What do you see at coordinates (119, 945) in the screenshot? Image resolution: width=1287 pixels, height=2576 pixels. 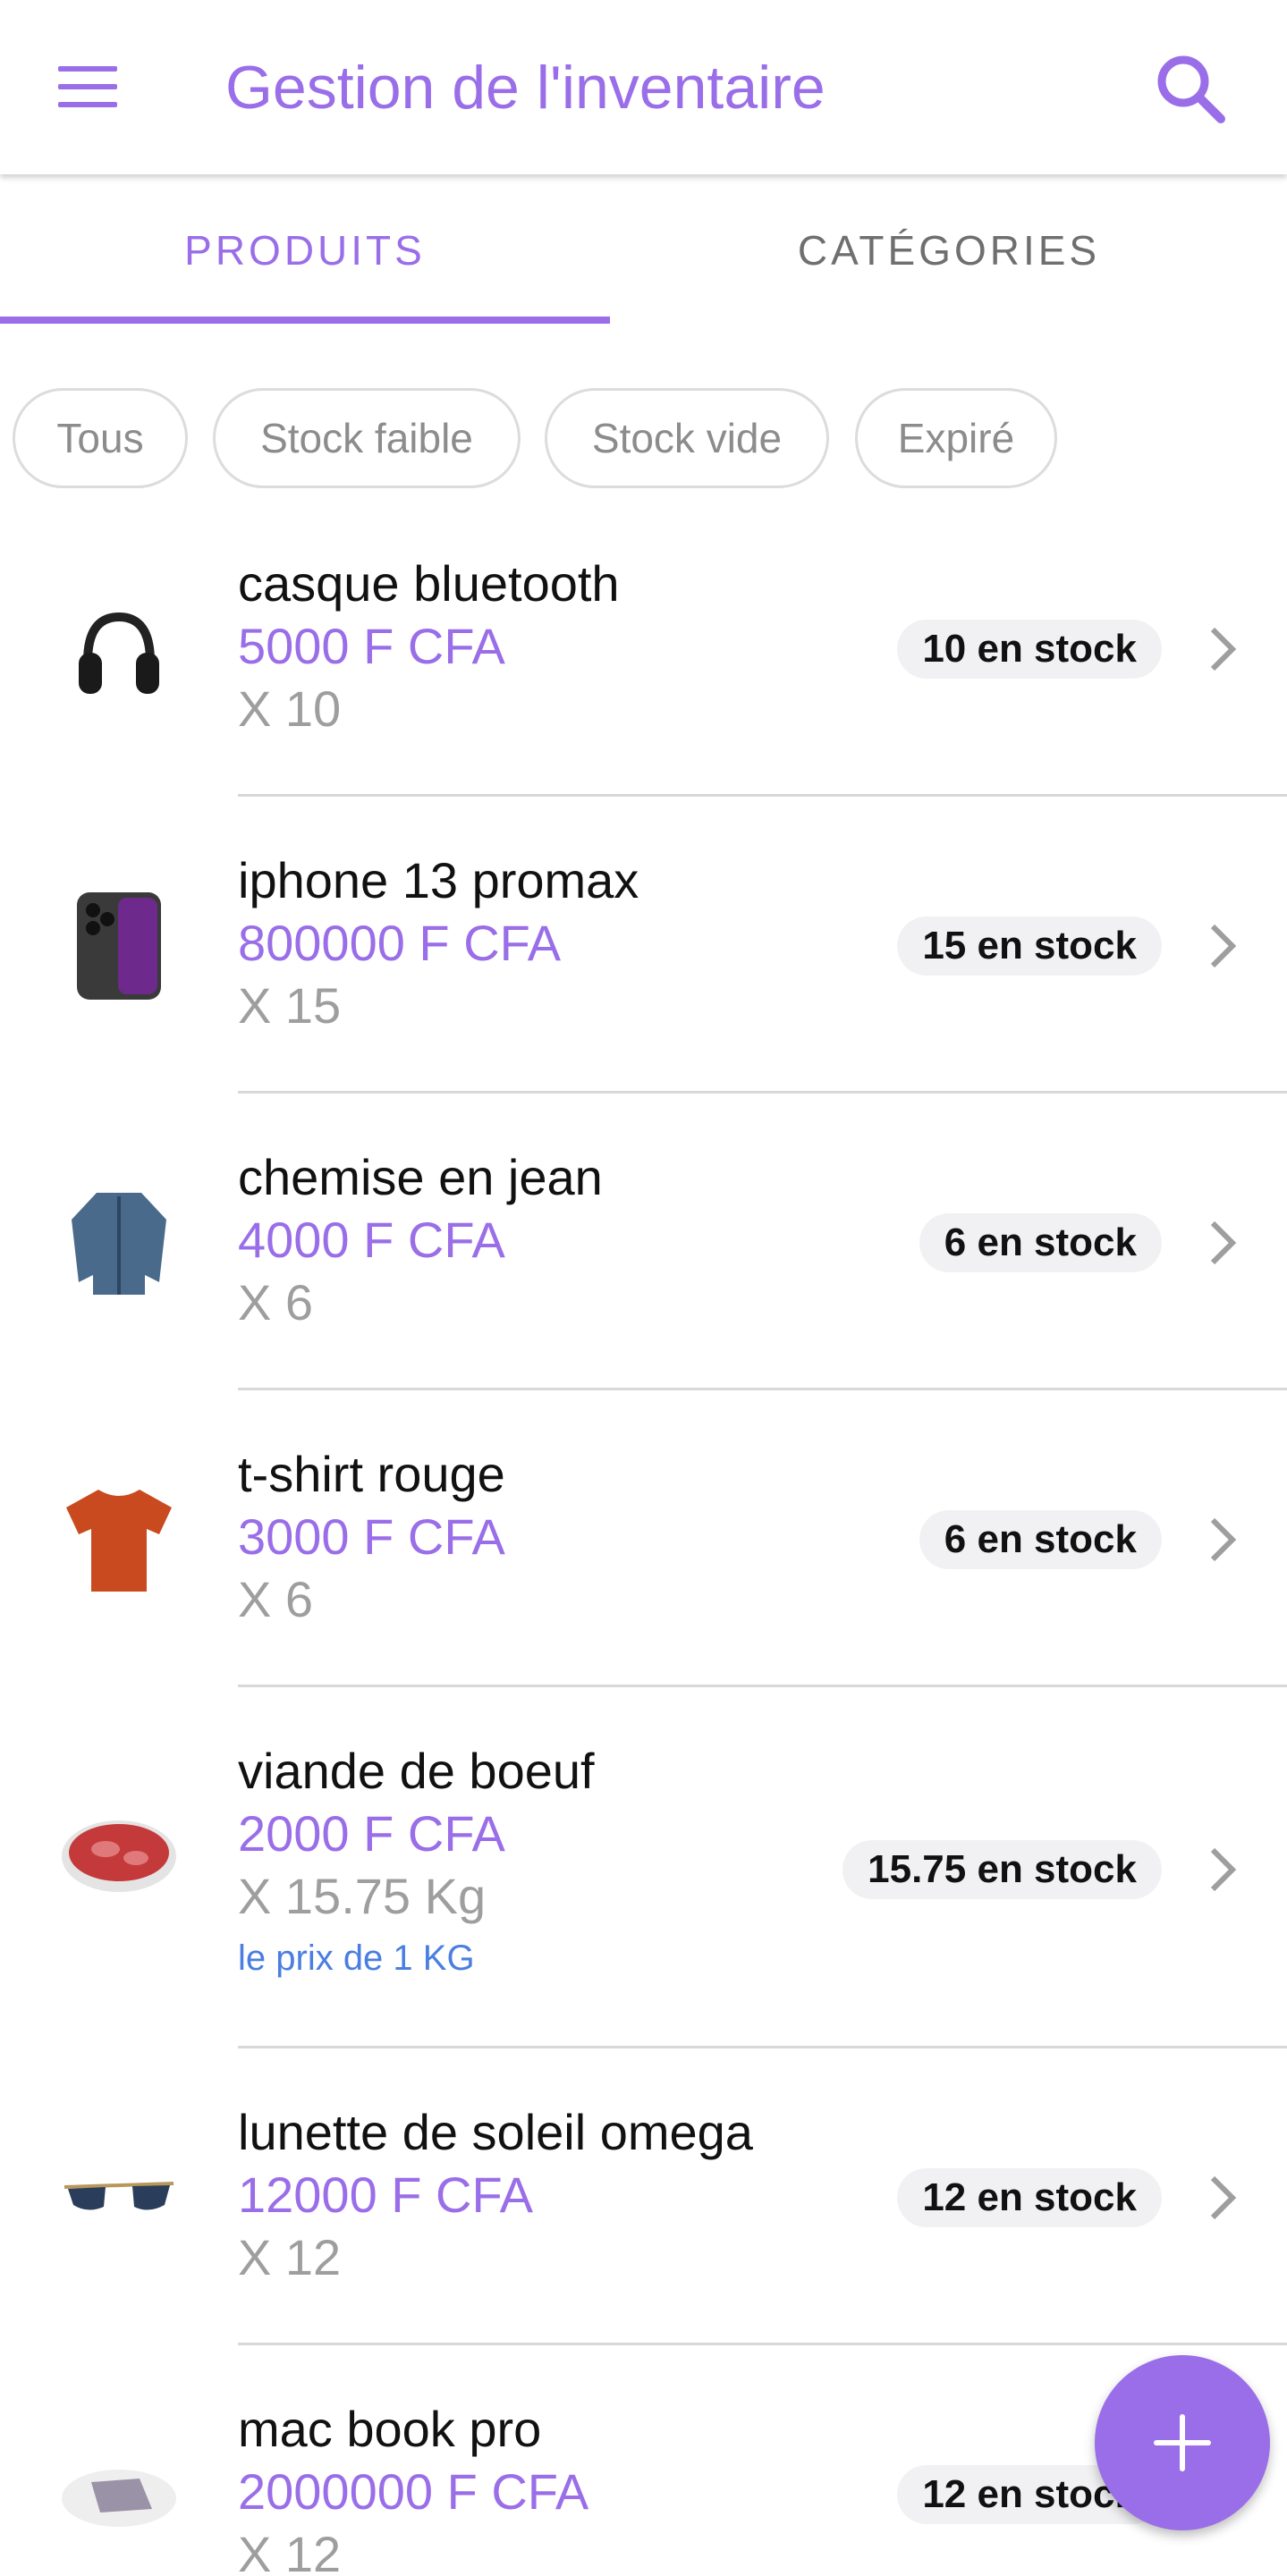 I see `phone-icon` at bounding box center [119, 945].